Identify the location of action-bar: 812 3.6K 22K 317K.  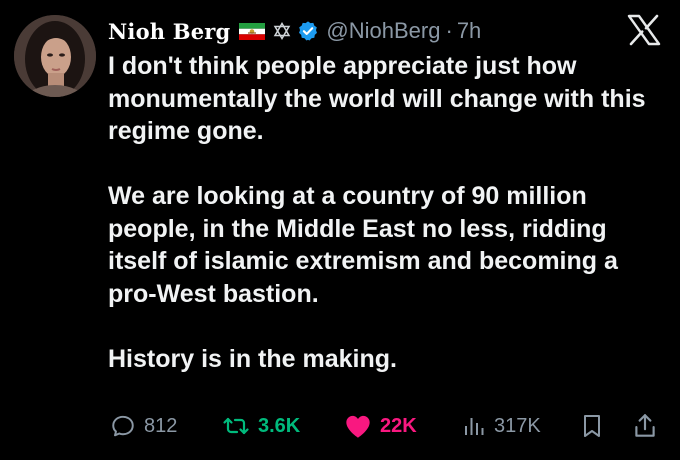
(390, 426).